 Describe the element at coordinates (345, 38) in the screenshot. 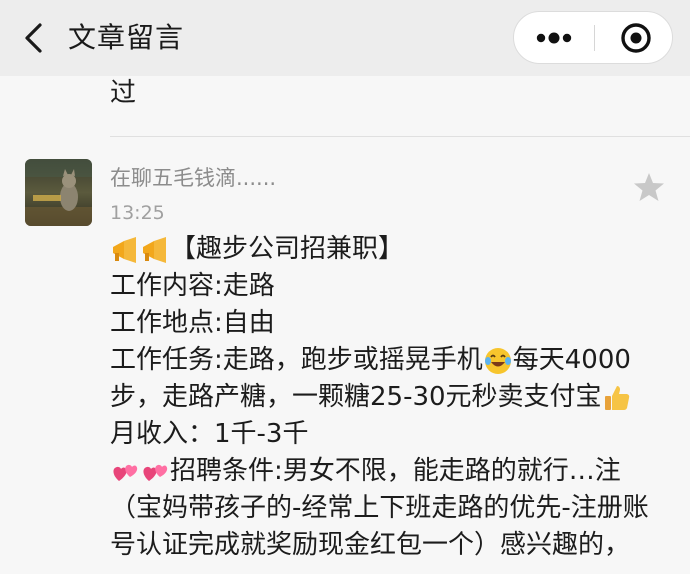

I see `nav-bar: 文章留言` at that location.